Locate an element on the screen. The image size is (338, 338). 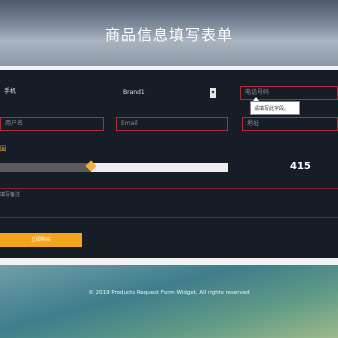
price-slider is located at coordinates (114, 166).